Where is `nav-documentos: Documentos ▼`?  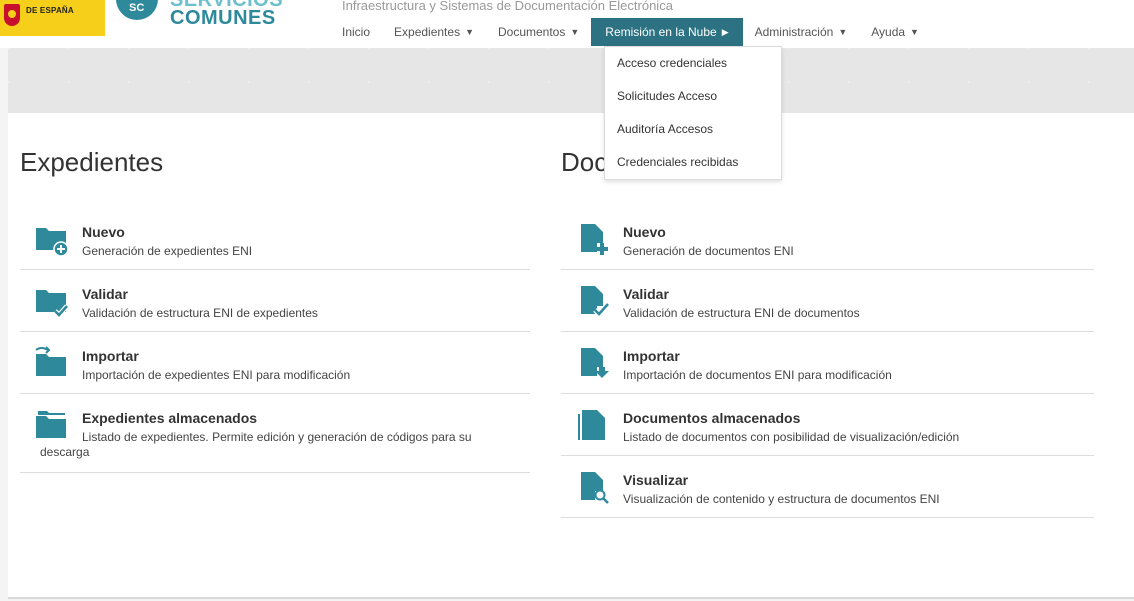 nav-documentos: Documentos ▼ is located at coordinates (538, 32).